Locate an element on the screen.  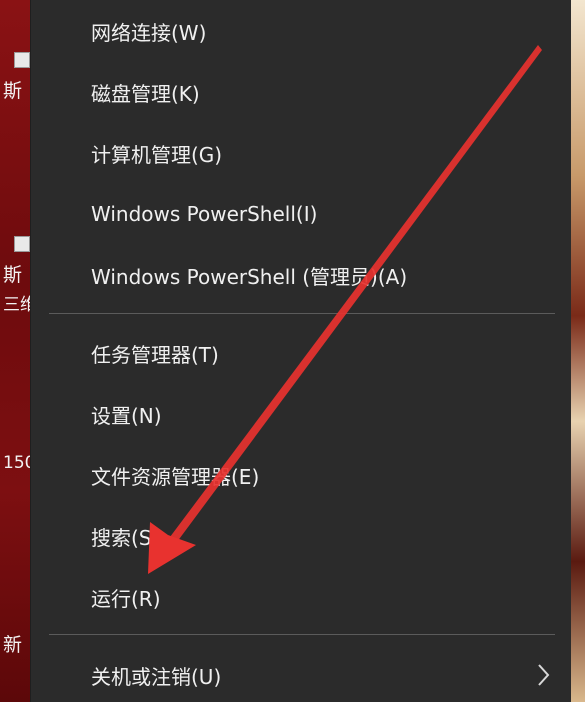
menu-item-file-explorer: 文件资源管理器(E) is located at coordinates (301, 475).